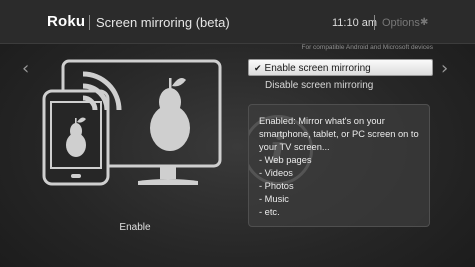 The height and width of the screenshot is (267, 475). What do you see at coordinates (168, 182) in the screenshot?
I see `tv-base` at bounding box center [168, 182].